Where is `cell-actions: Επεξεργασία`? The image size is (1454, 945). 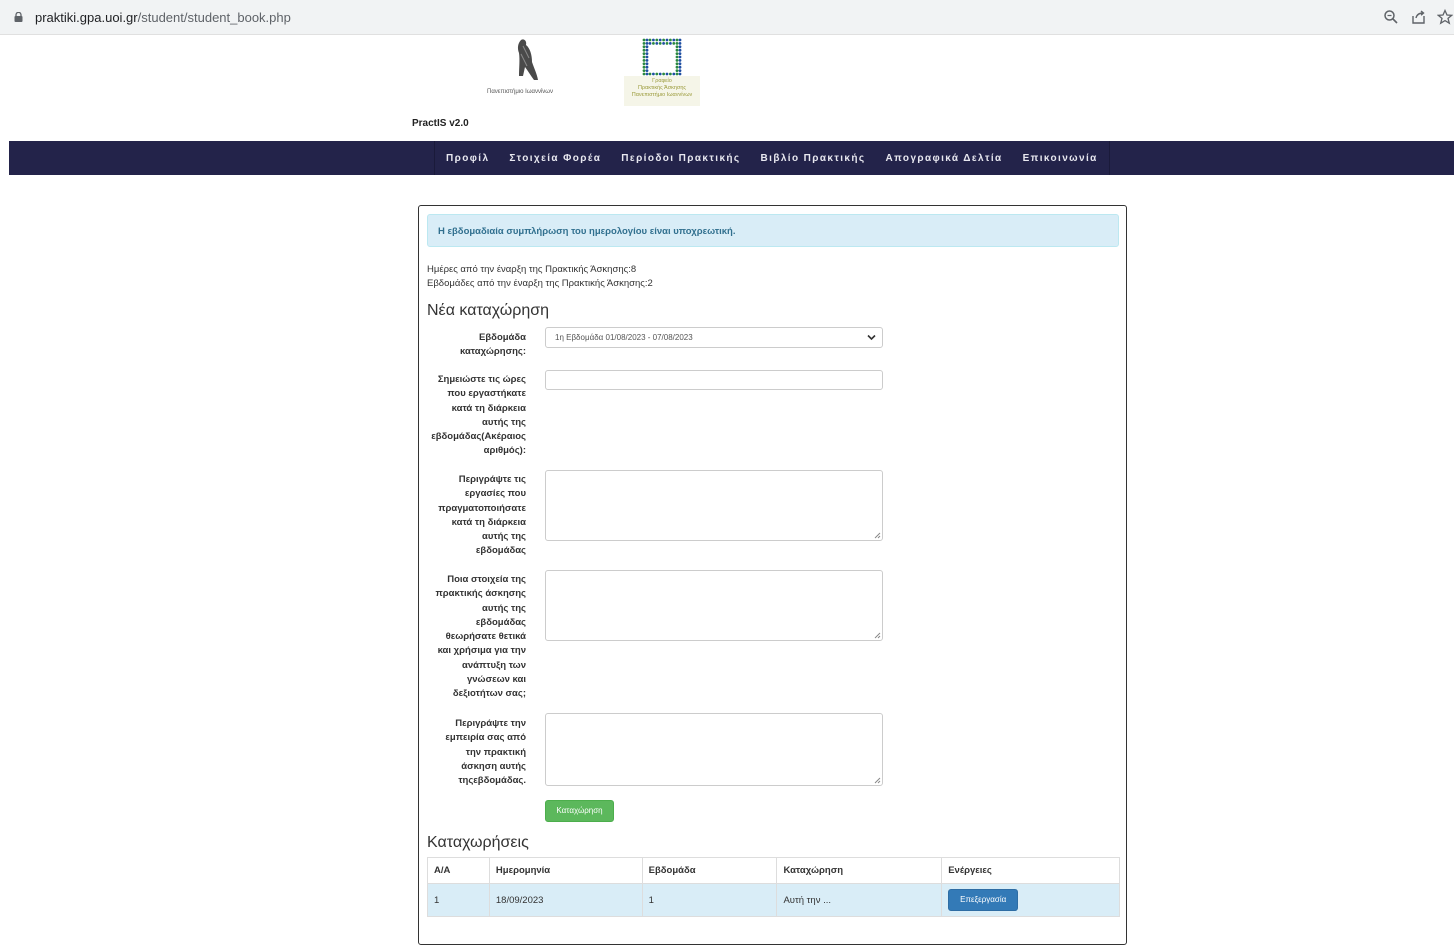 cell-actions: Επεξεργασία is located at coordinates (1030, 900).